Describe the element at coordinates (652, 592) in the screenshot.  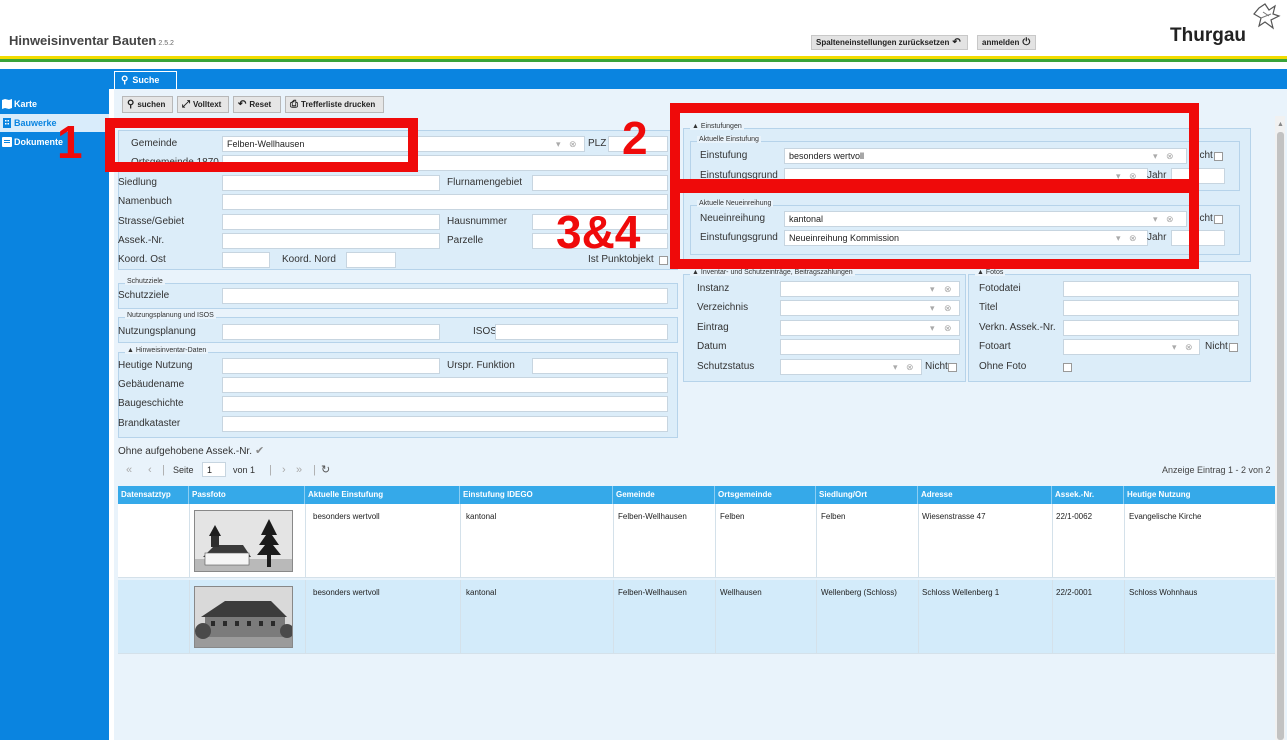
I see `cell-gemeinde: Felben-Wellhausen` at that location.